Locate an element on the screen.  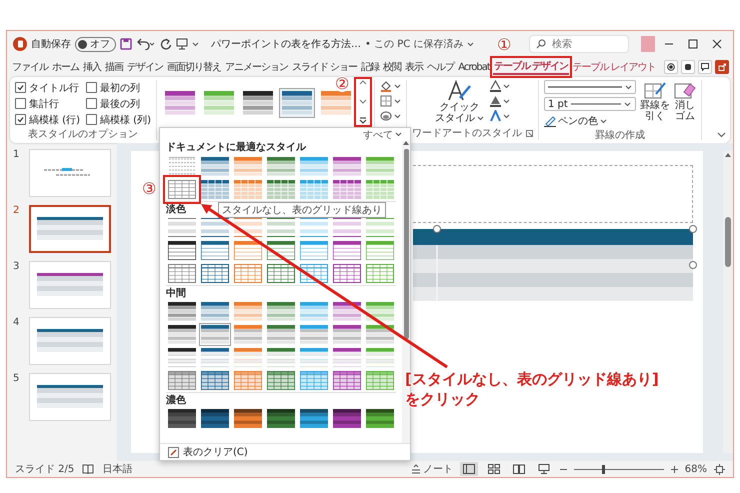
draw-table-button: 罫線を 引く is located at coordinates (655, 104).